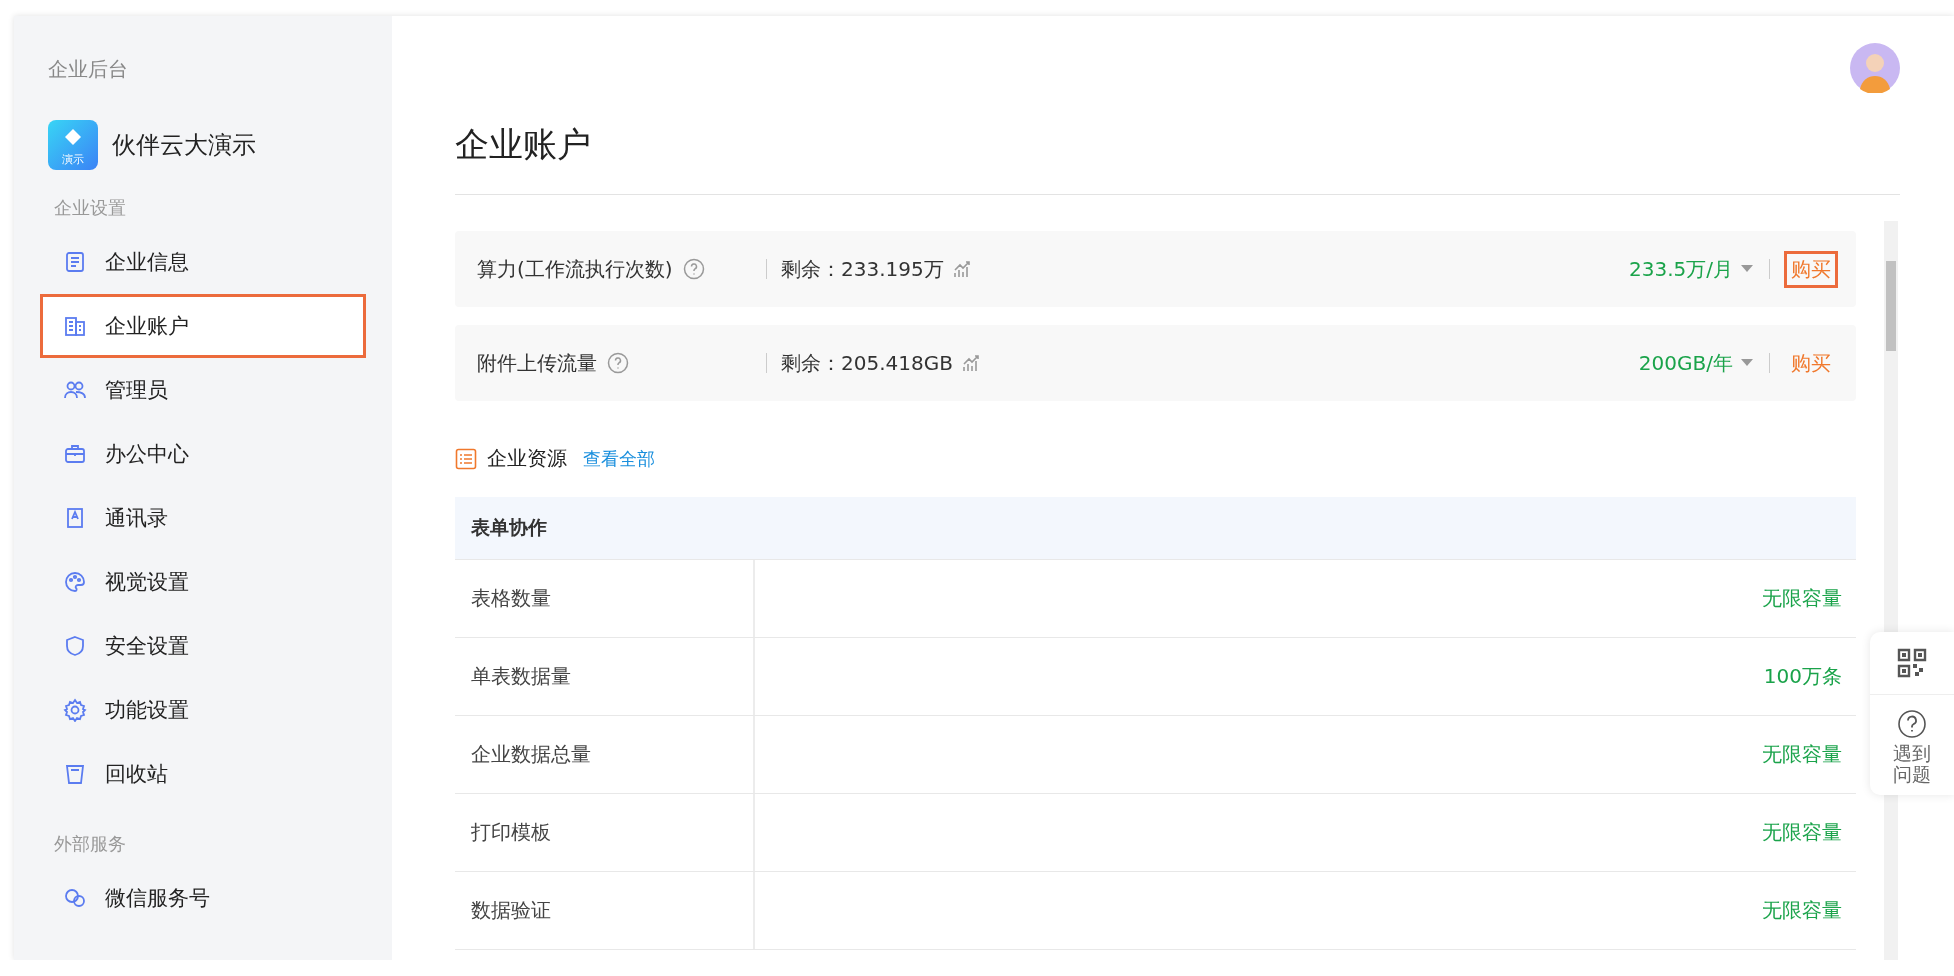 The width and height of the screenshot is (1954, 976). Describe the element at coordinates (203, 898) in the screenshot. I see `sidebar-item: 微信服务号` at that location.